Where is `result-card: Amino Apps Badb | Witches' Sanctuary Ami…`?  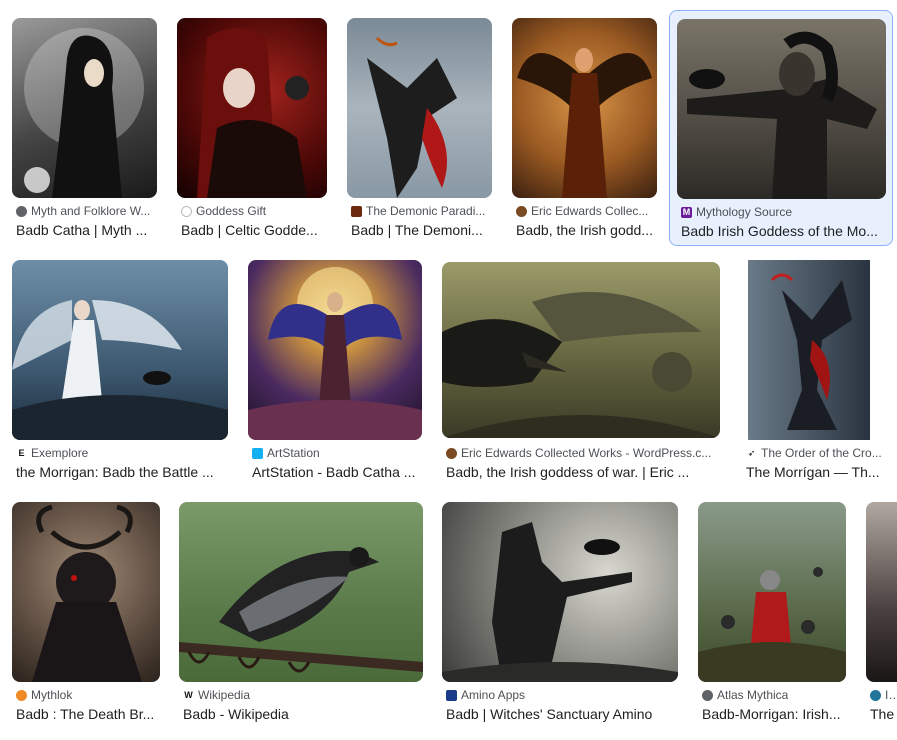
result-card: Amino Apps Badb | Witches' Sanctuary Ami… is located at coordinates (561, 614).